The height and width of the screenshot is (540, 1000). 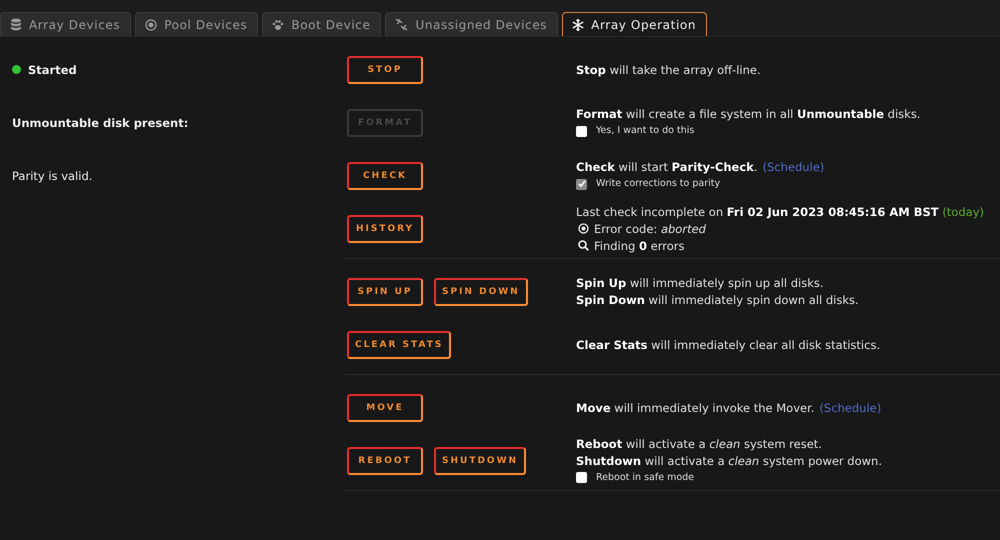 What do you see at coordinates (385, 460) in the screenshot?
I see `action-button: REBOOT` at bounding box center [385, 460].